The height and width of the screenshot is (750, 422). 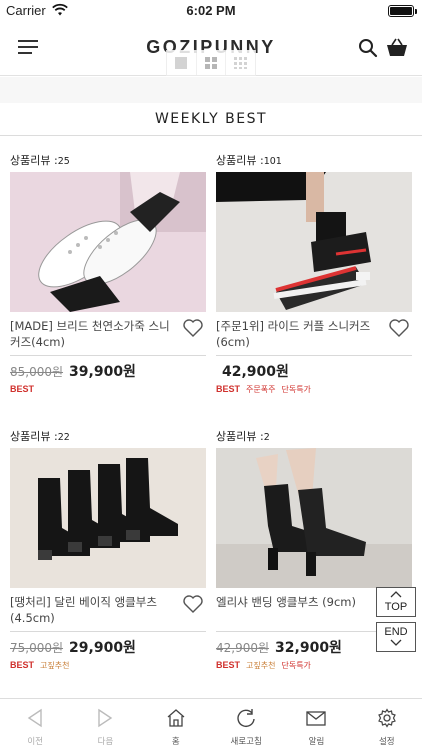 I want to click on original-price: 42,900원, so click(x=243, y=648).